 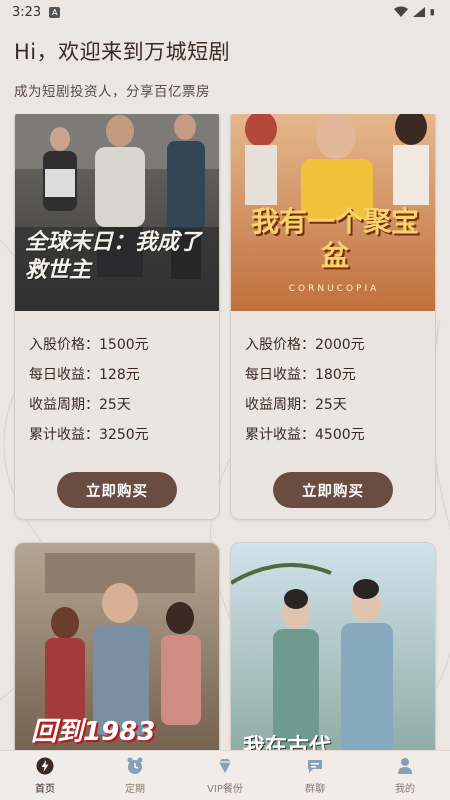 I want to click on tab-fixed-term: 定期, so click(x=135, y=775).